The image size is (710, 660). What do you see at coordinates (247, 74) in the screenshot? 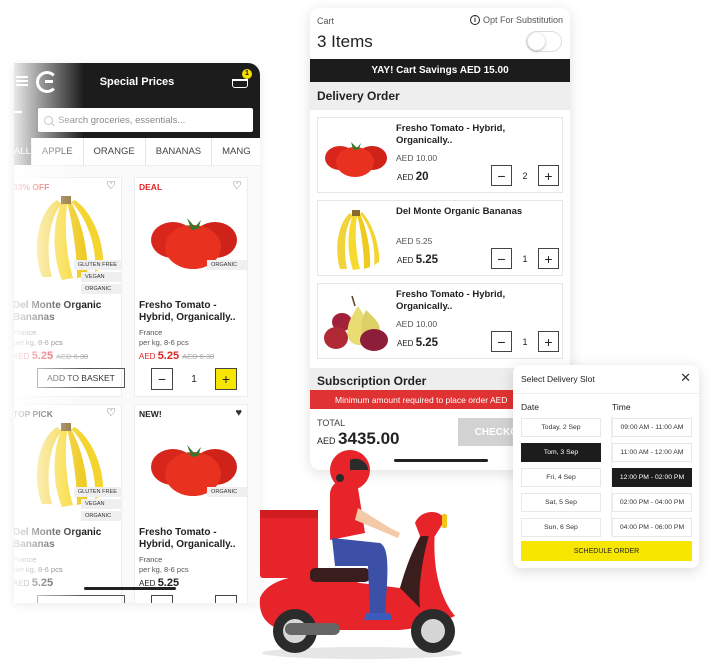
I see `cart-count-badge: 1` at bounding box center [247, 74].